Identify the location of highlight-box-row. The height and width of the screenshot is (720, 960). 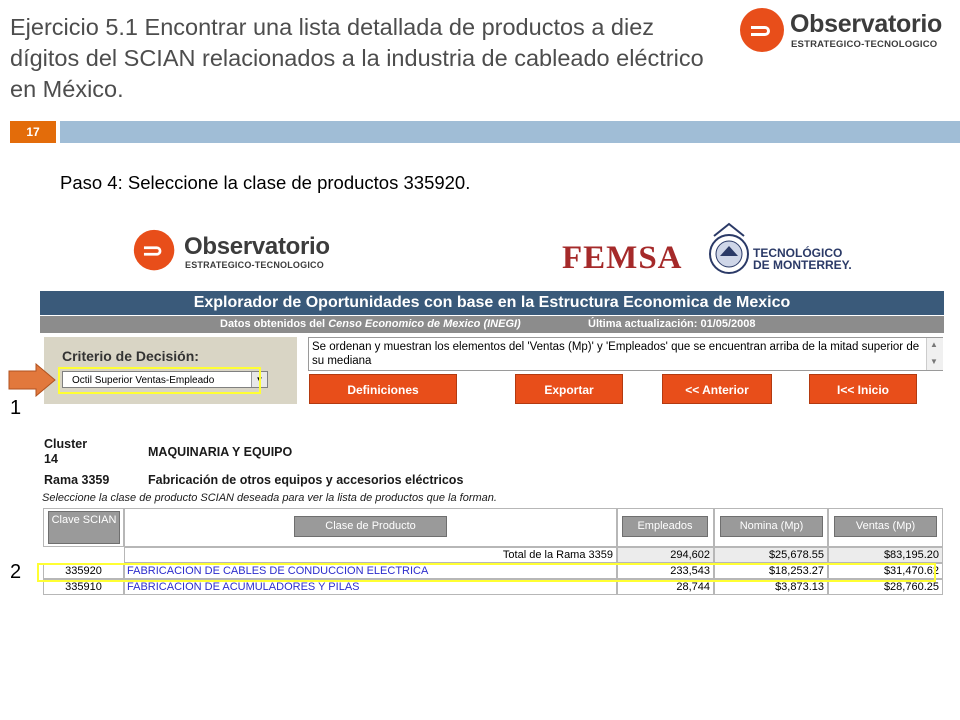
(486, 572).